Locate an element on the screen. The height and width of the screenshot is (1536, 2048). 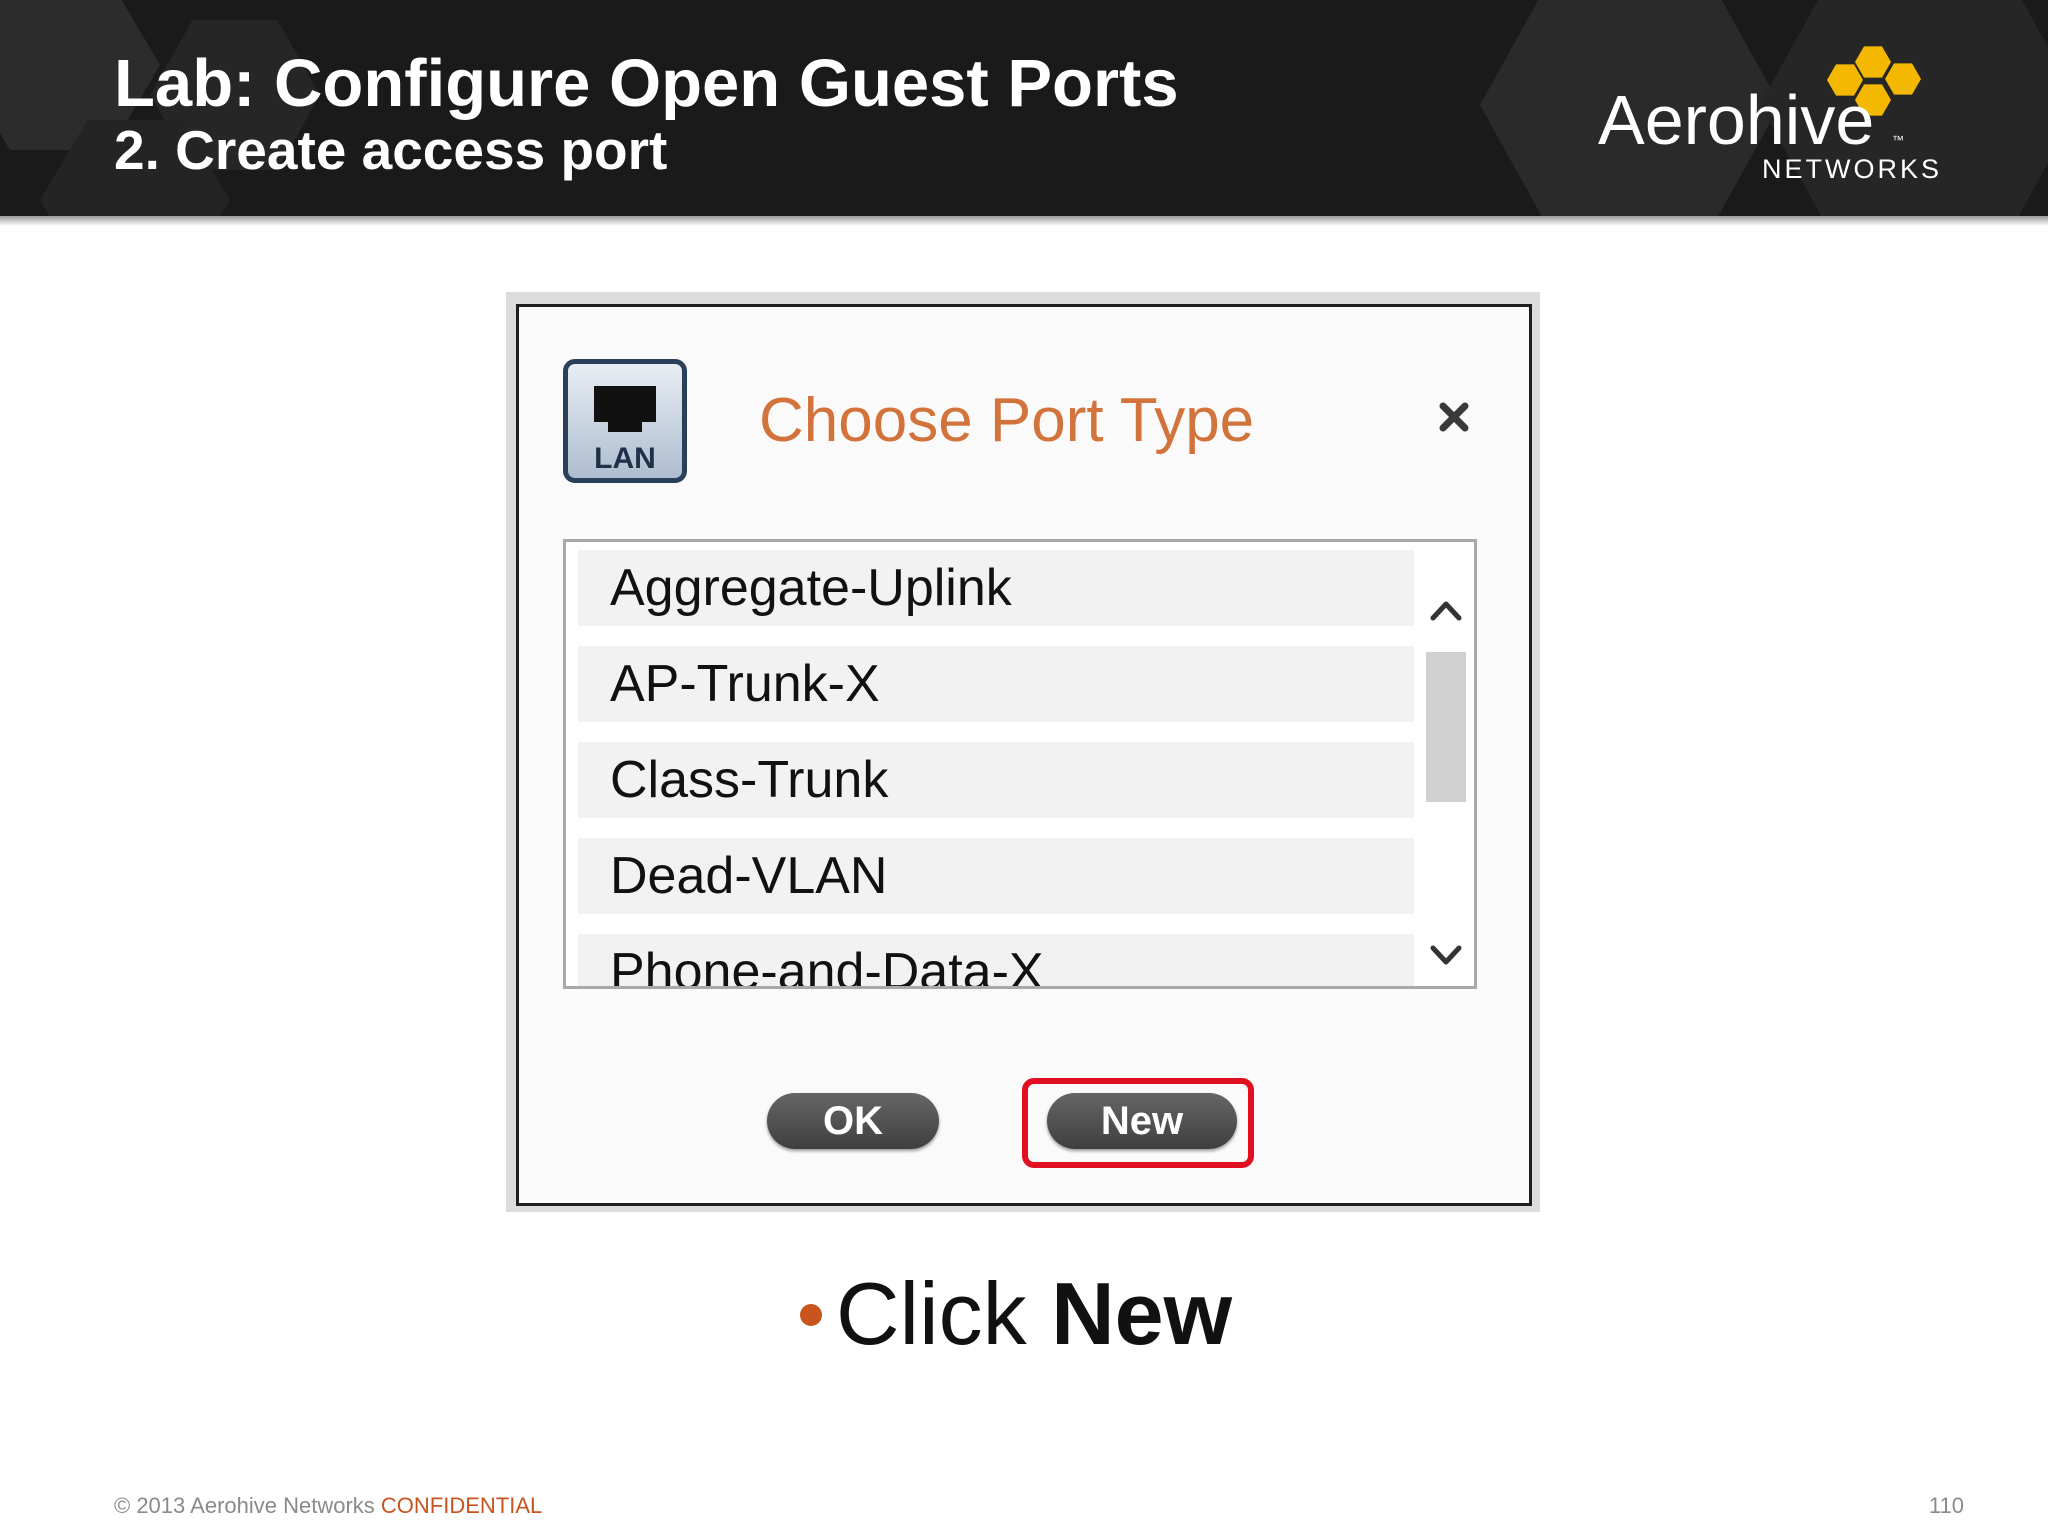
ethernet-jack-icon is located at coordinates (625, 409).